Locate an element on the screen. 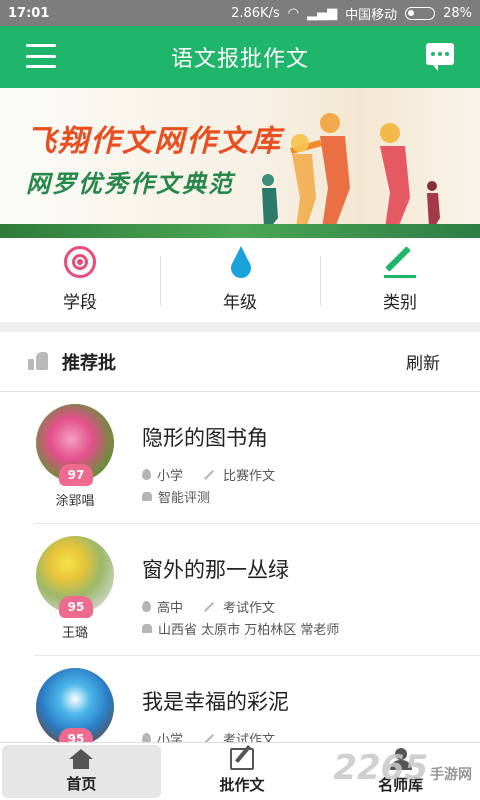  category-filter-row: 学段 年级 类别 is located at coordinates (240, 280).